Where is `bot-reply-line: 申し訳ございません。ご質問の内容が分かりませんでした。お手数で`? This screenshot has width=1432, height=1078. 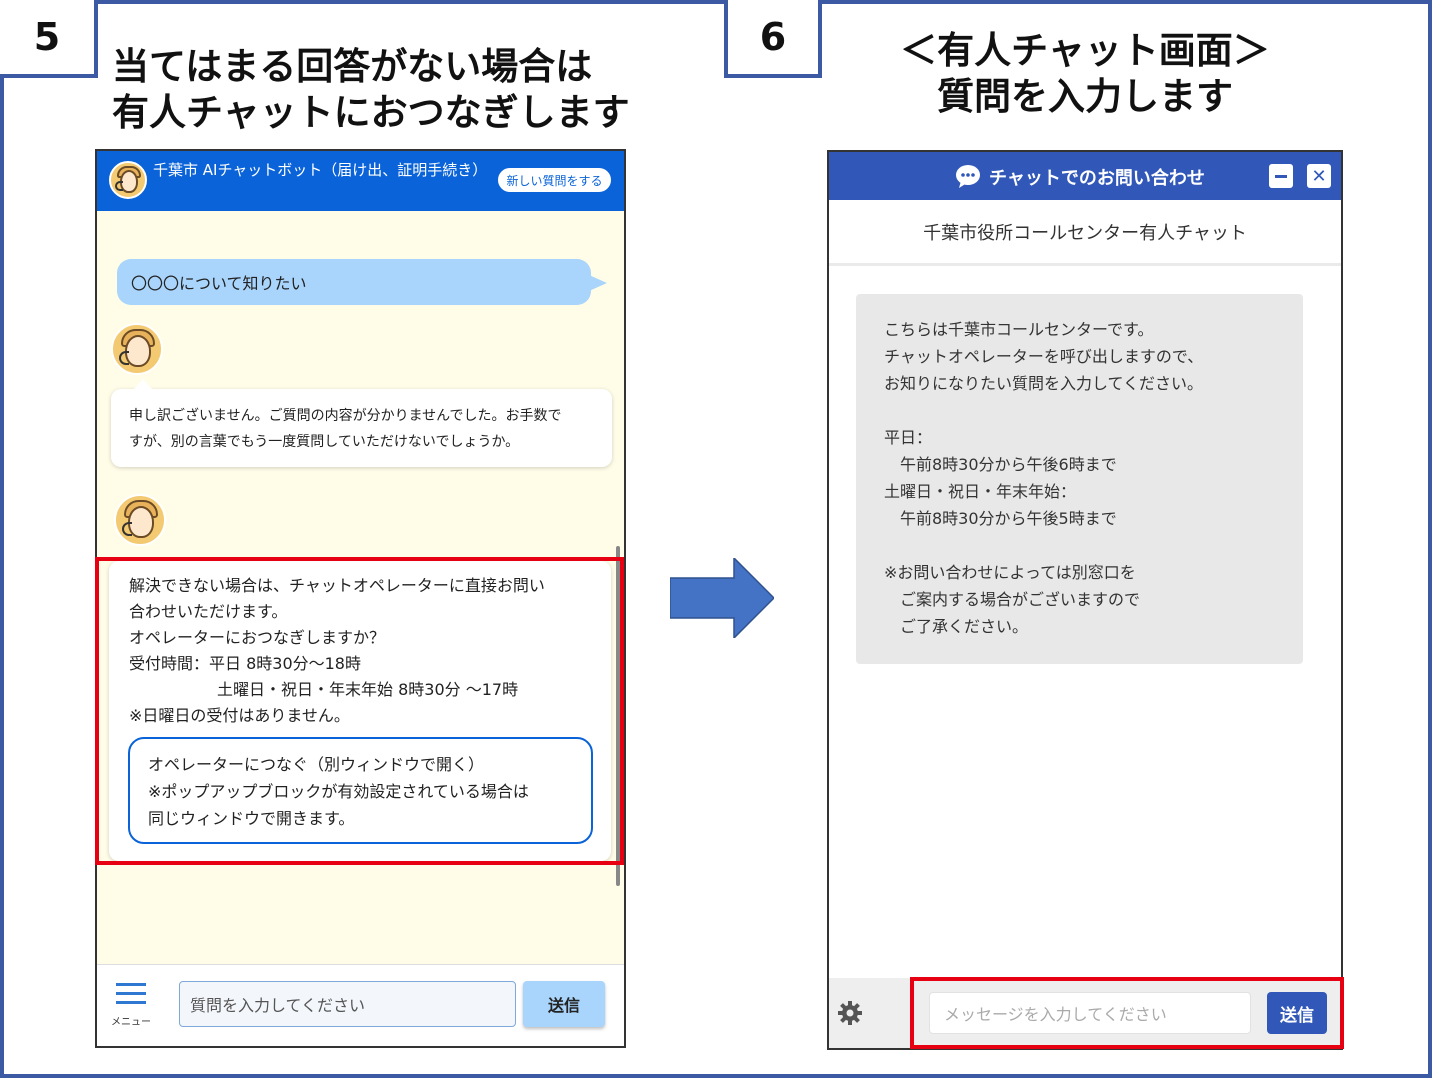 bot-reply-line: 申し訳ございません。ご質問の内容が分かりませんでした。お手数で is located at coordinates (345, 416).